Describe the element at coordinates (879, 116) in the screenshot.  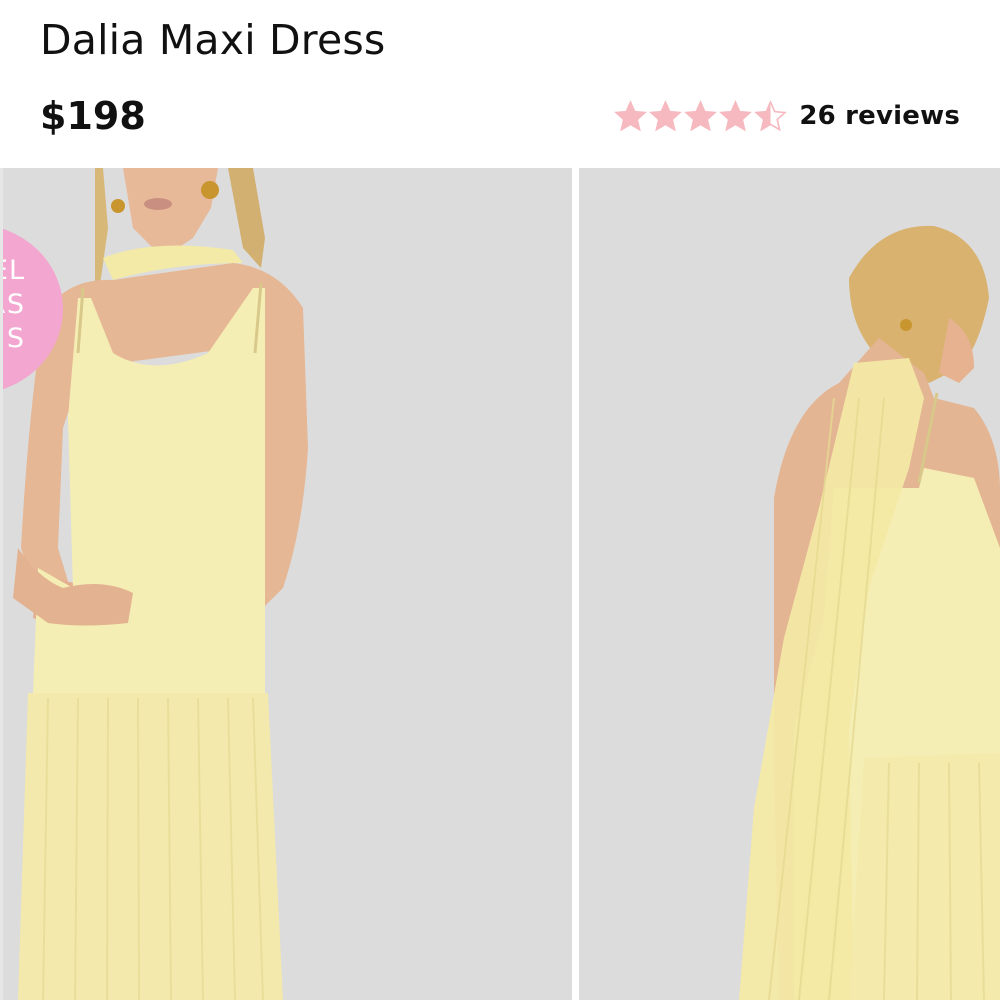
I see `reviews-link: 26 reviews` at that location.